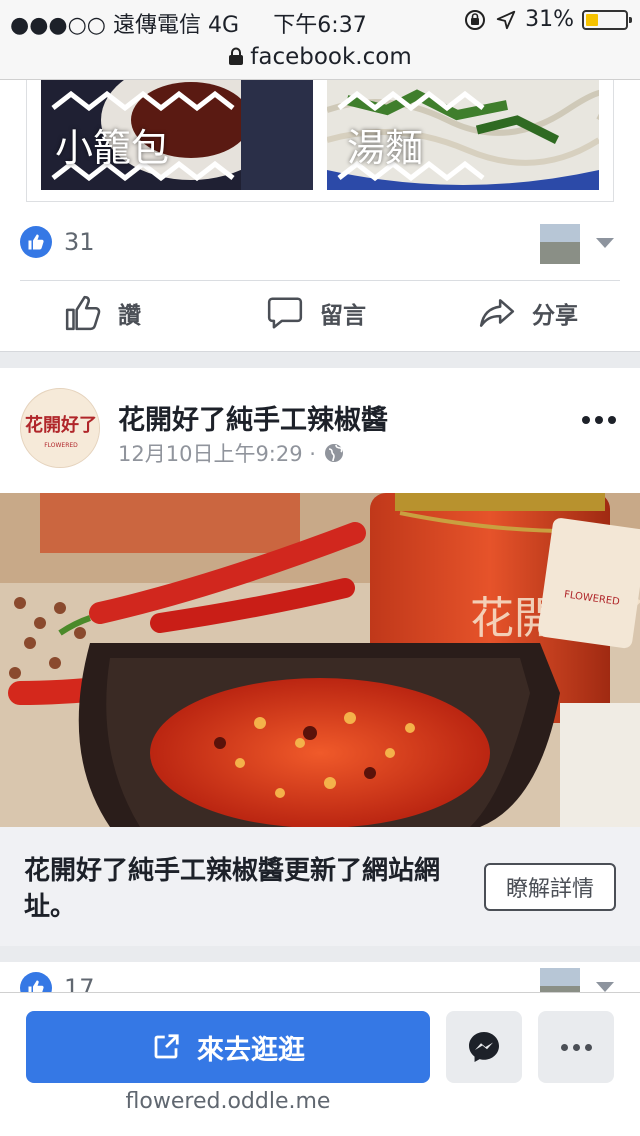  What do you see at coordinates (236, 56) in the screenshot?
I see `lock-icon` at bounding box center [236, 56].